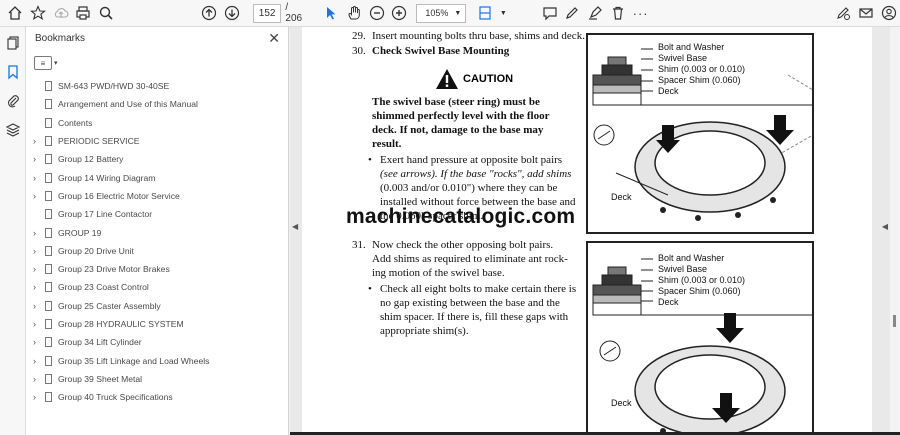 This screenshot has height=435, width=900. I want to click on sign-icon, so click(843, 13).